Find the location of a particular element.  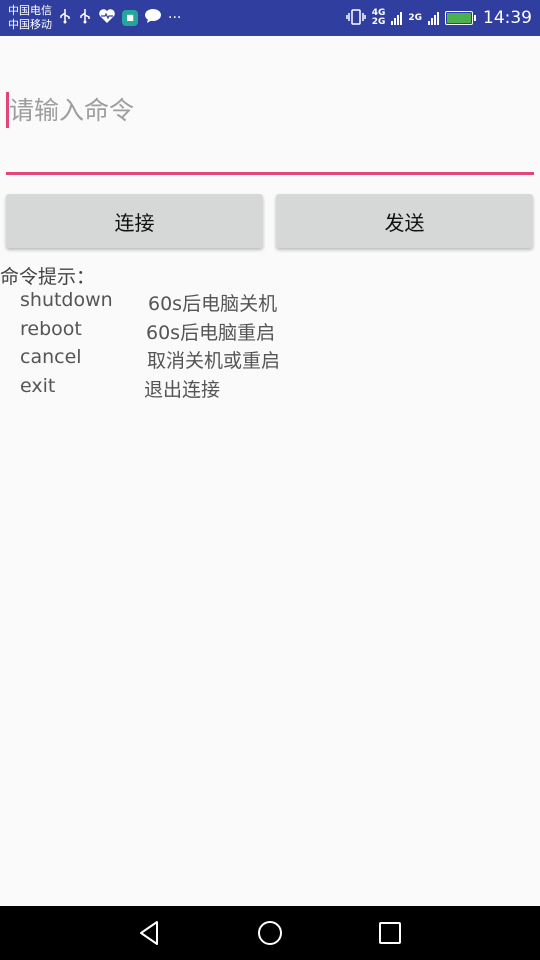

carrier-2: 中国移动 is located at coordinates (30, 24).